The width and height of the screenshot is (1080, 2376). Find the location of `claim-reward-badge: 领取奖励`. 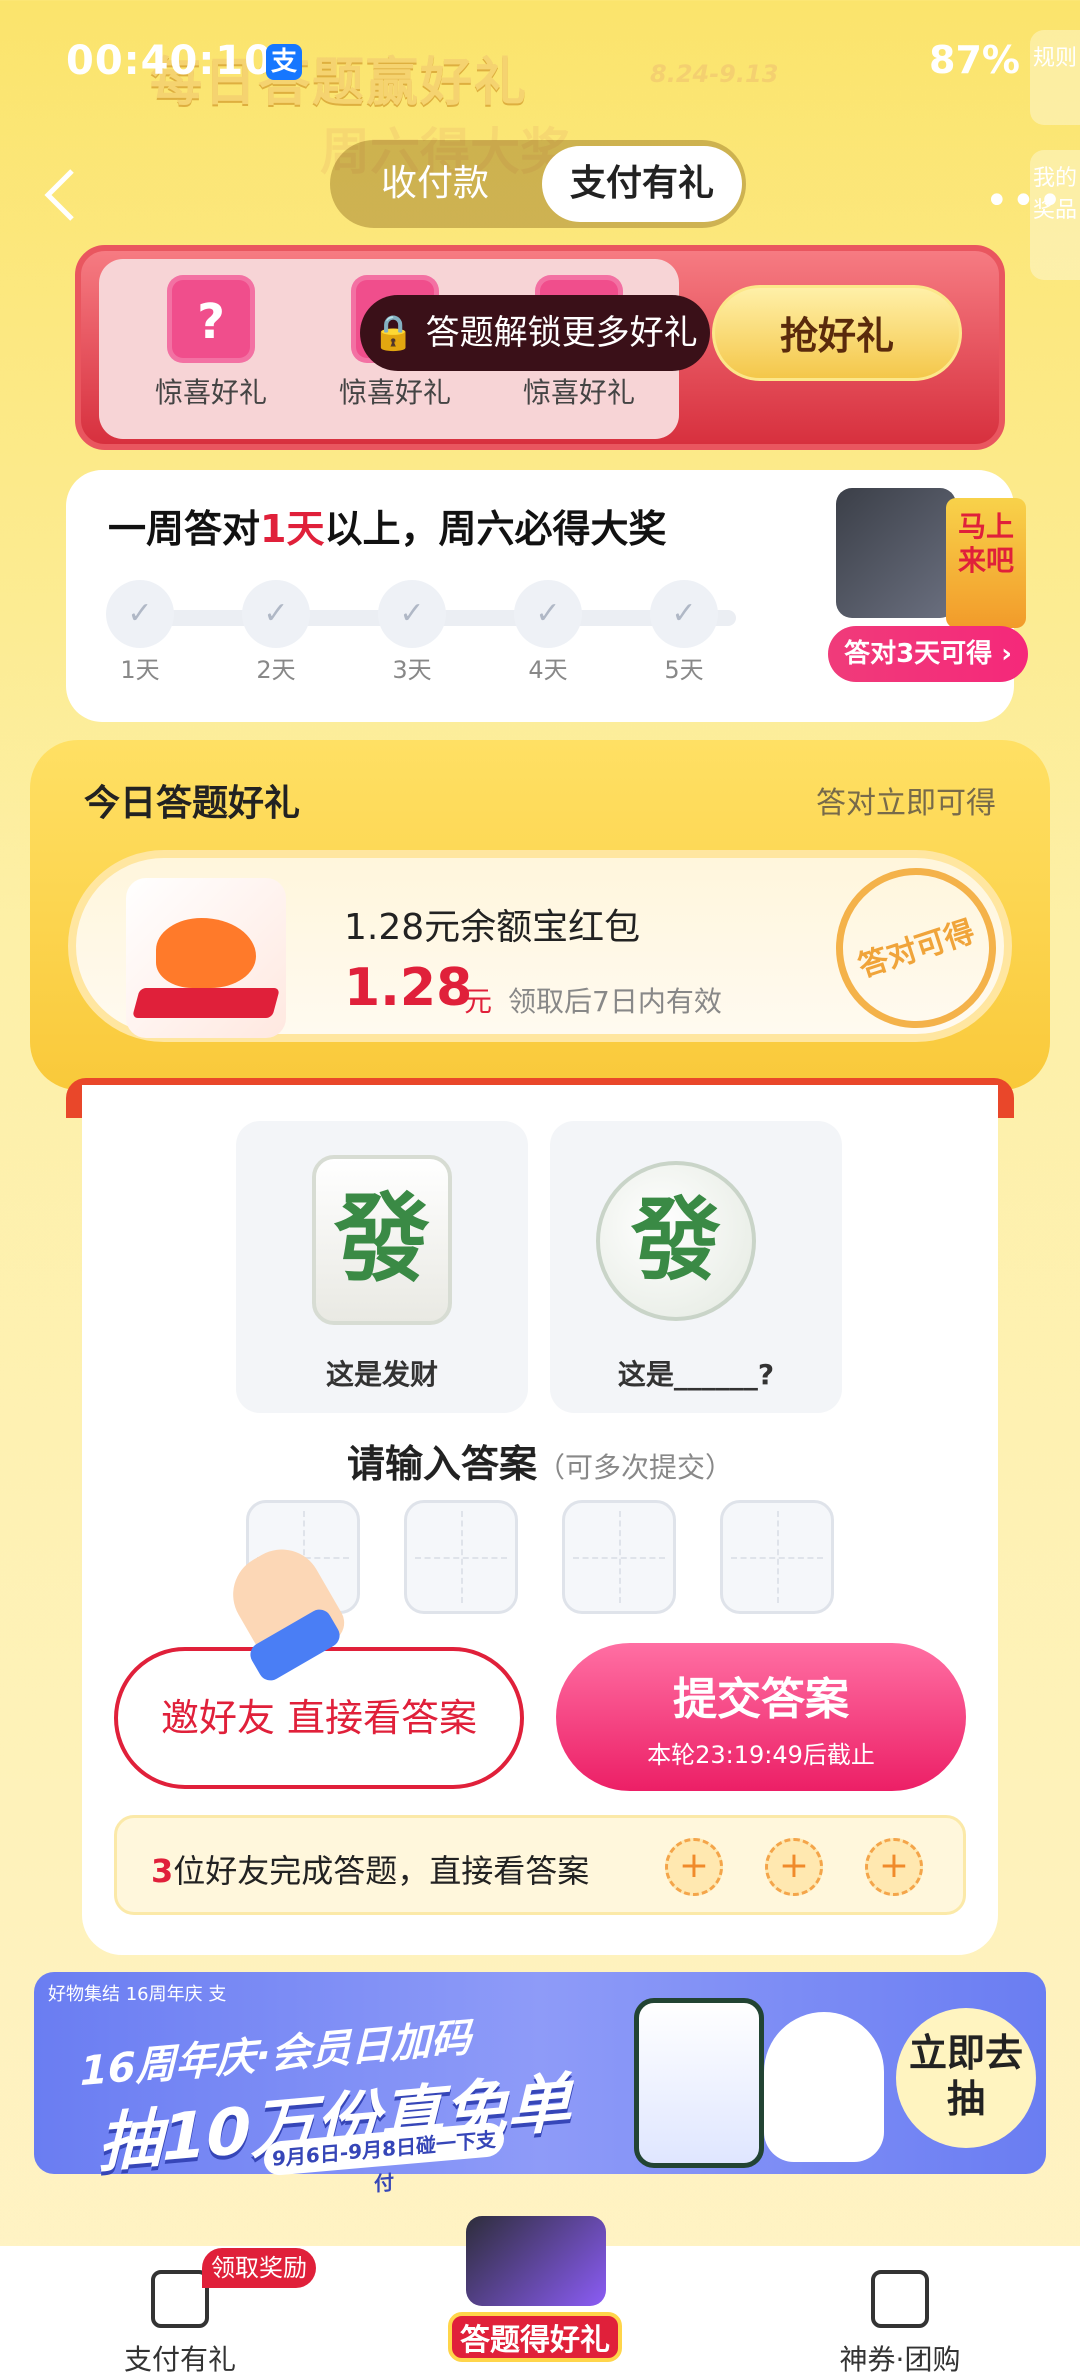

claim-reward-badge: 领取奖励 is located at coordinates (259, 2268).